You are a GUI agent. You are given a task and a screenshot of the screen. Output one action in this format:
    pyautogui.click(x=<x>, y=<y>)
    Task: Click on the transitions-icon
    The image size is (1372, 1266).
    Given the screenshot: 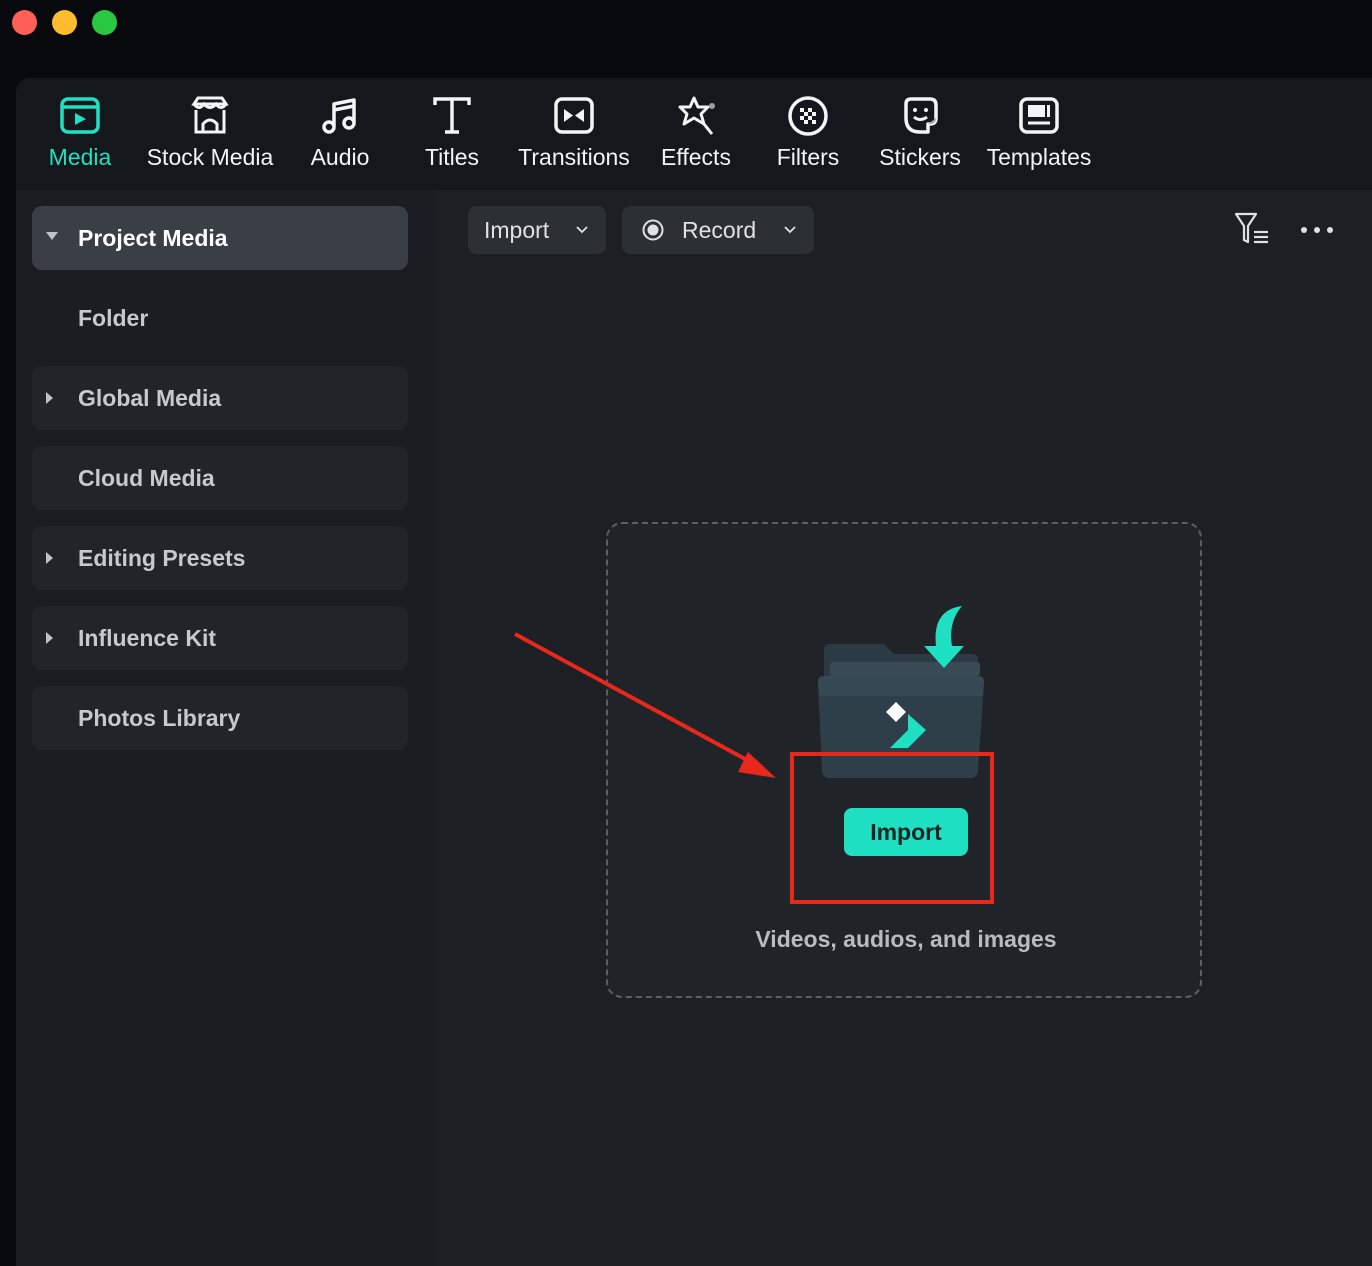 What is the action you would take?
    pyautogui.click(x=574, y=115)
    